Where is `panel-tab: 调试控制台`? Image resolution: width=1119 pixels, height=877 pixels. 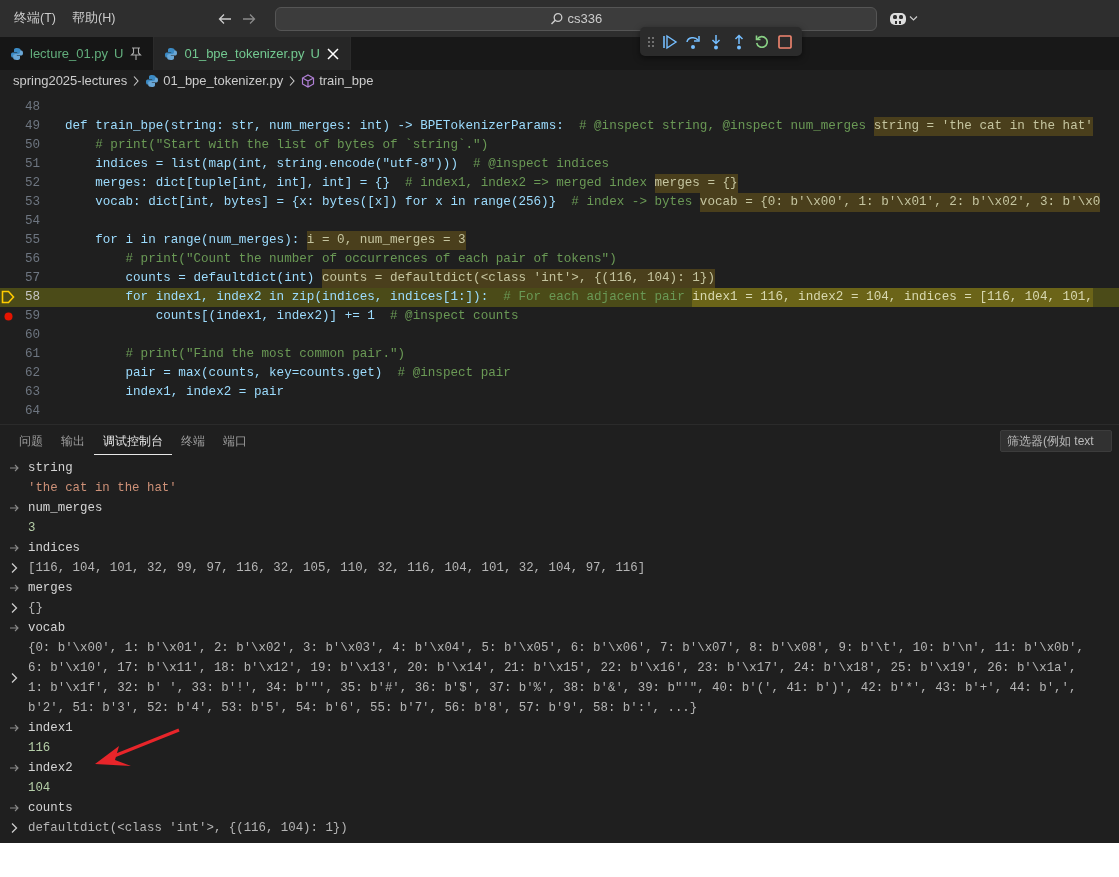
panel-tab: 调试控制台 is located at coordinates (133, 441).